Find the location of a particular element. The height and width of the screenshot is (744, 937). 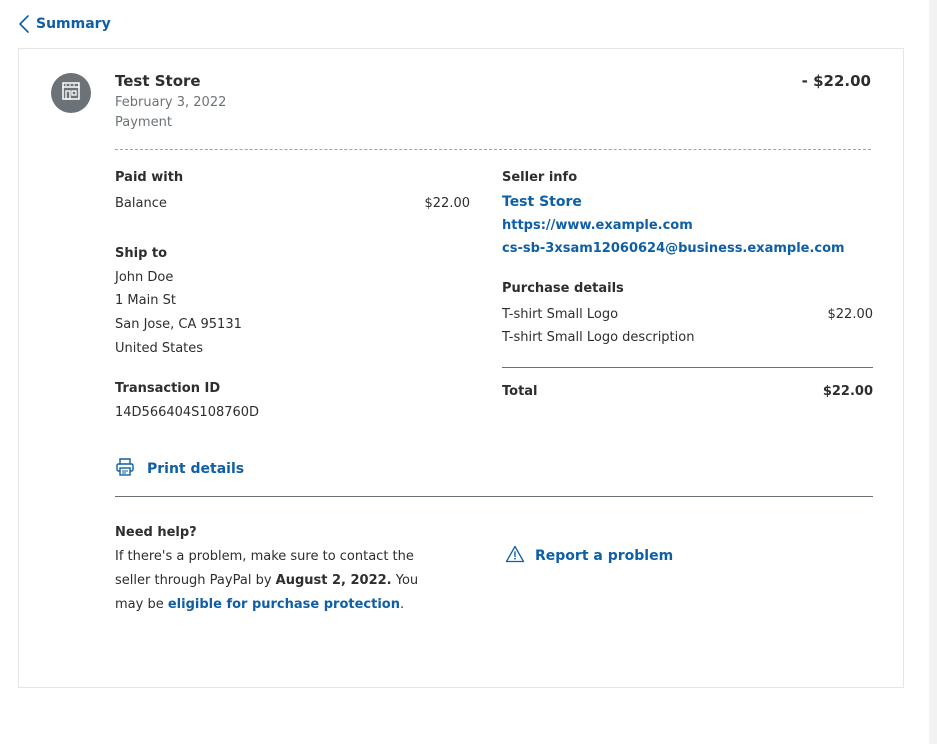

report-problem-label: Report a problem is located at coordinates (604, 556).